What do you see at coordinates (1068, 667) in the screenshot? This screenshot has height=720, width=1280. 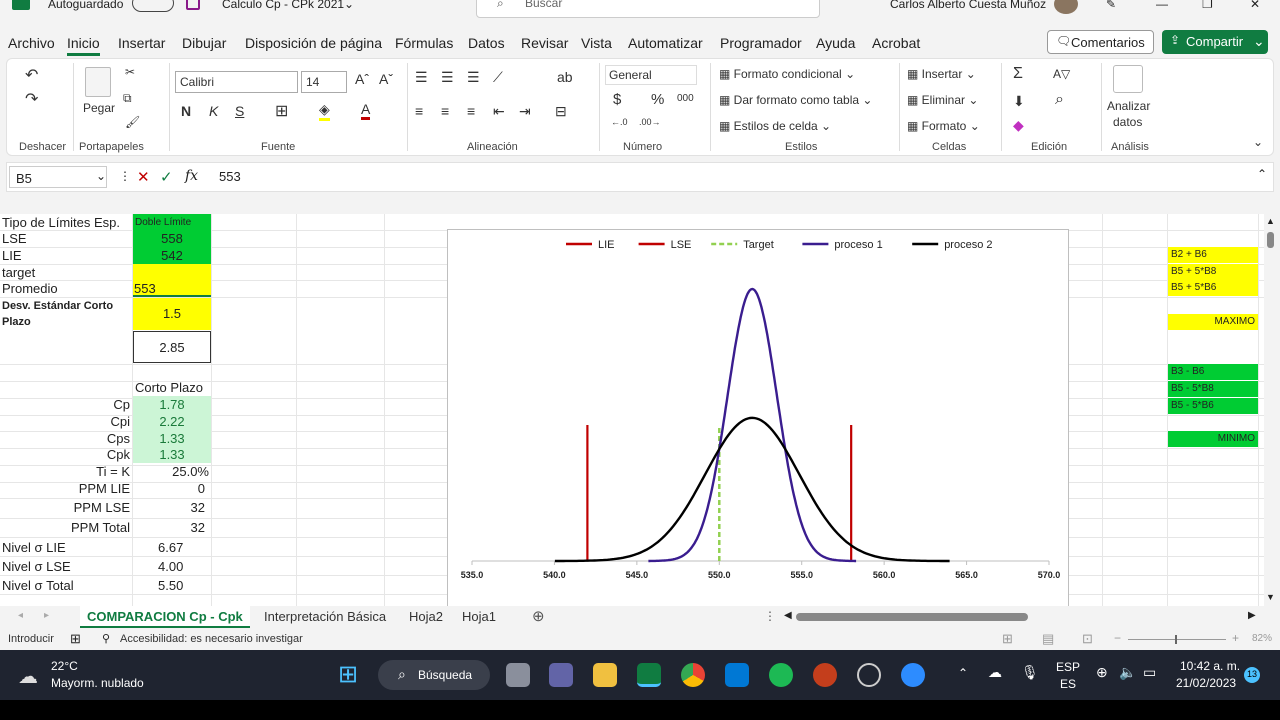 I see `language-1: ESP` at bounding box center [1068, 667].